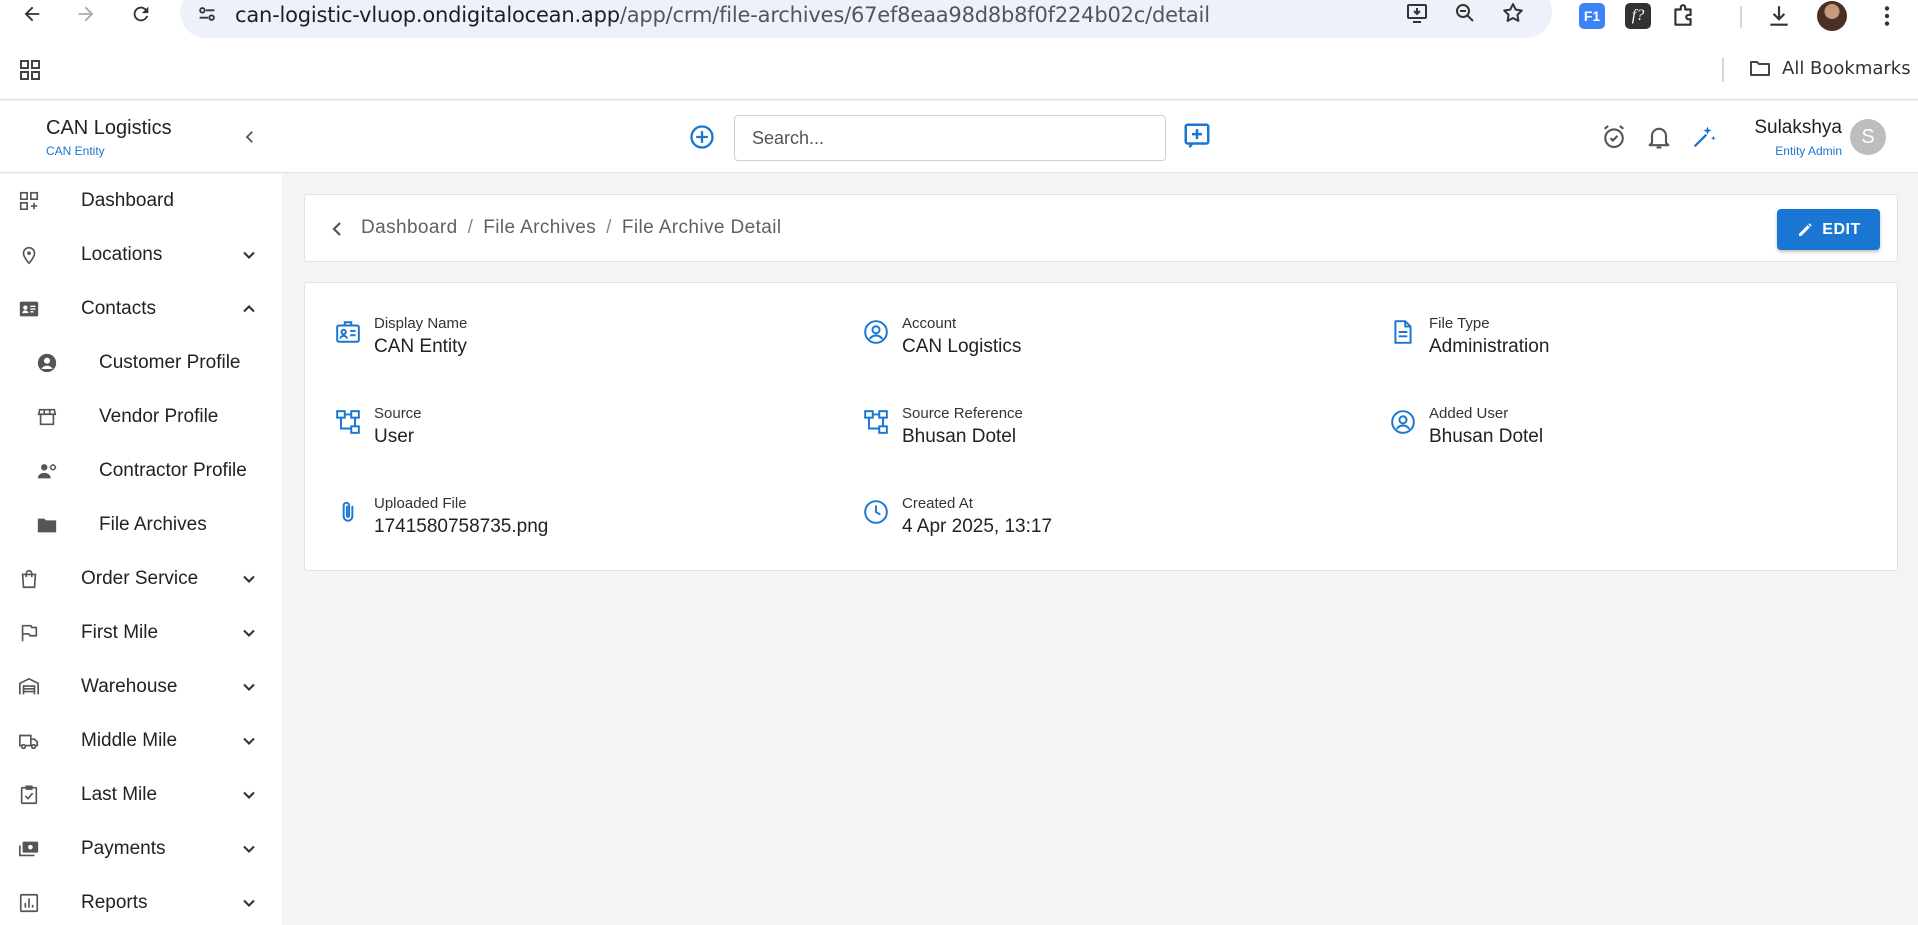 This screenshot has width=1918, height=925. I want to click on extension-fx-button: f?, so click(1638, 16).